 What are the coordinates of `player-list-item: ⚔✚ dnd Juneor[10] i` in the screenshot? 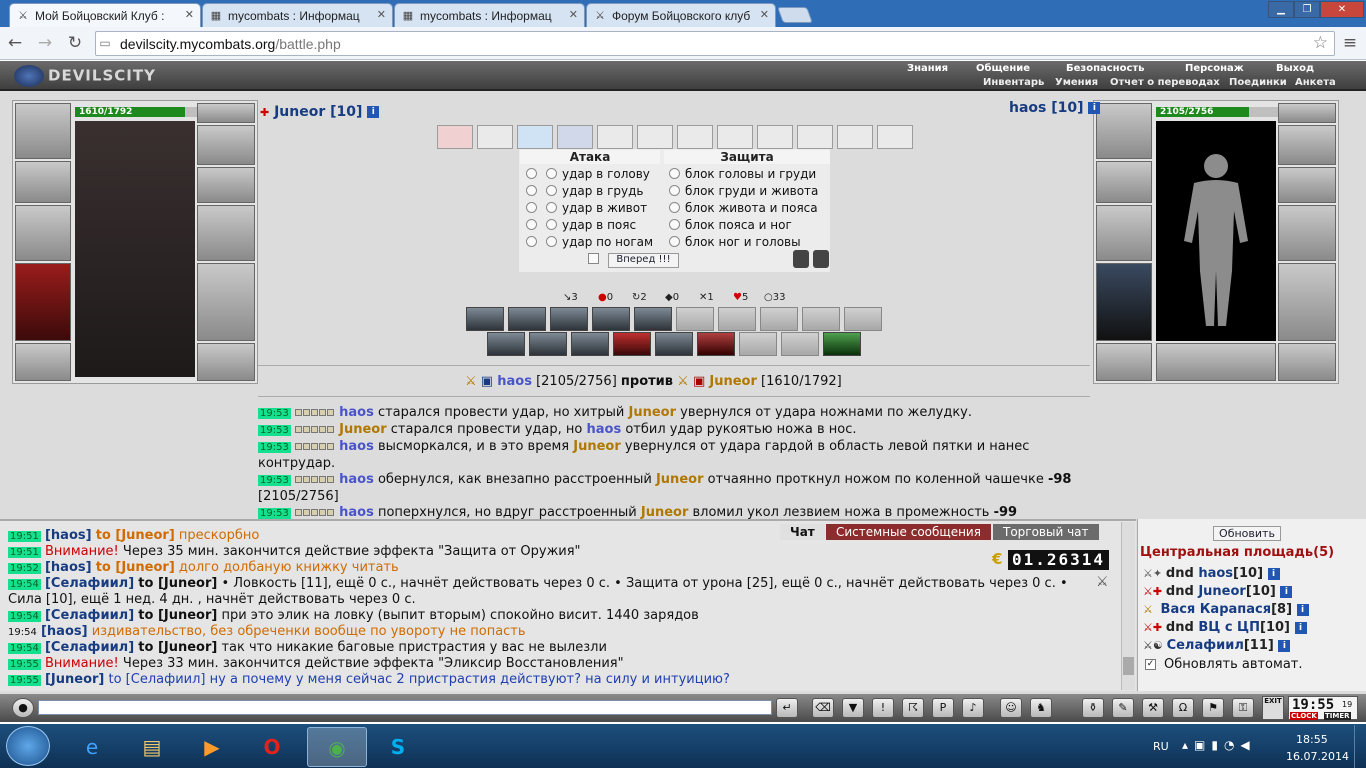 It's located at (1218, 591).